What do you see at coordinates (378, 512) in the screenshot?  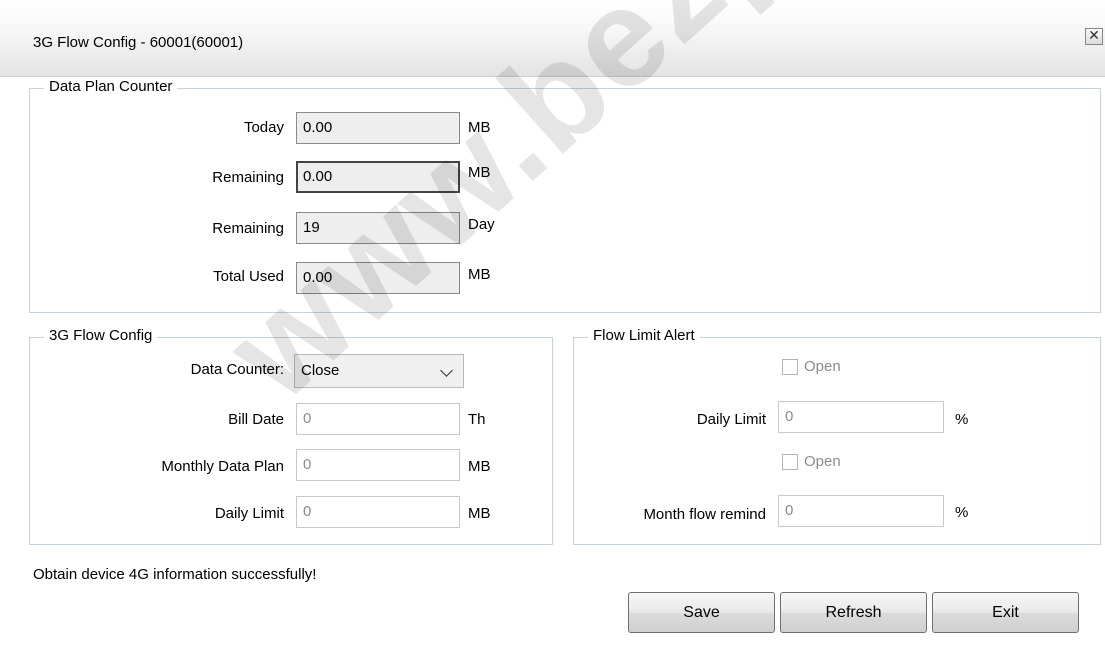 I see `daily-limit-mb-input: 0` at bounding box center [378, 512].